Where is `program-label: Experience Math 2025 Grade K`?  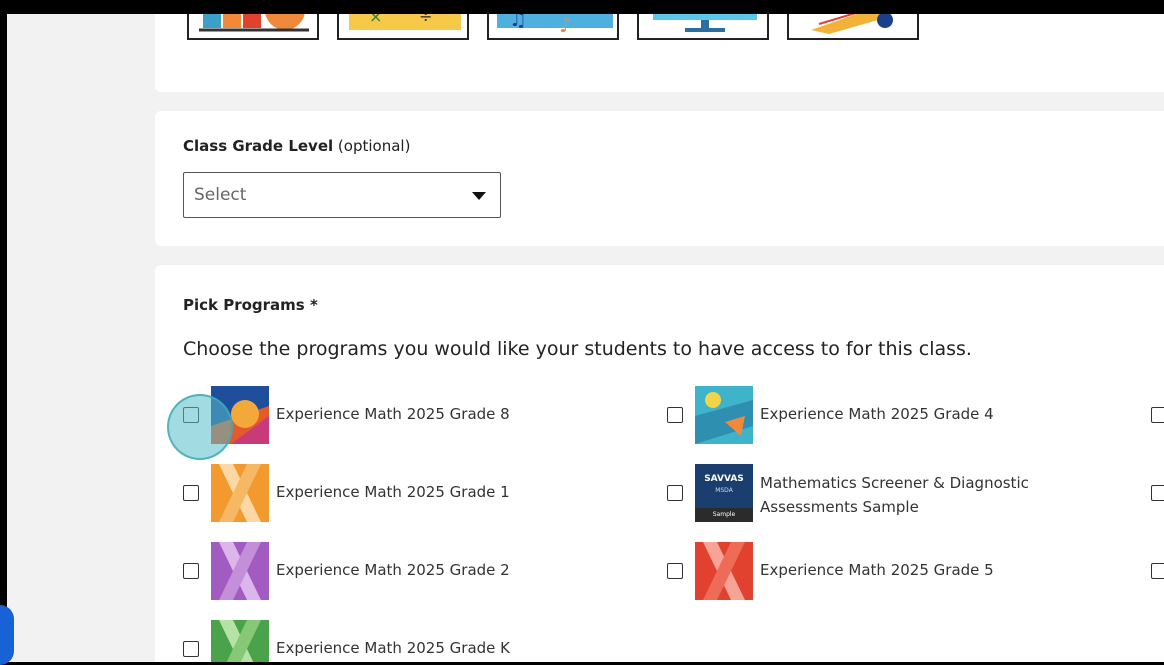 program-label: Experience Math 2025 Grade K is located at coordinates (393, 648).